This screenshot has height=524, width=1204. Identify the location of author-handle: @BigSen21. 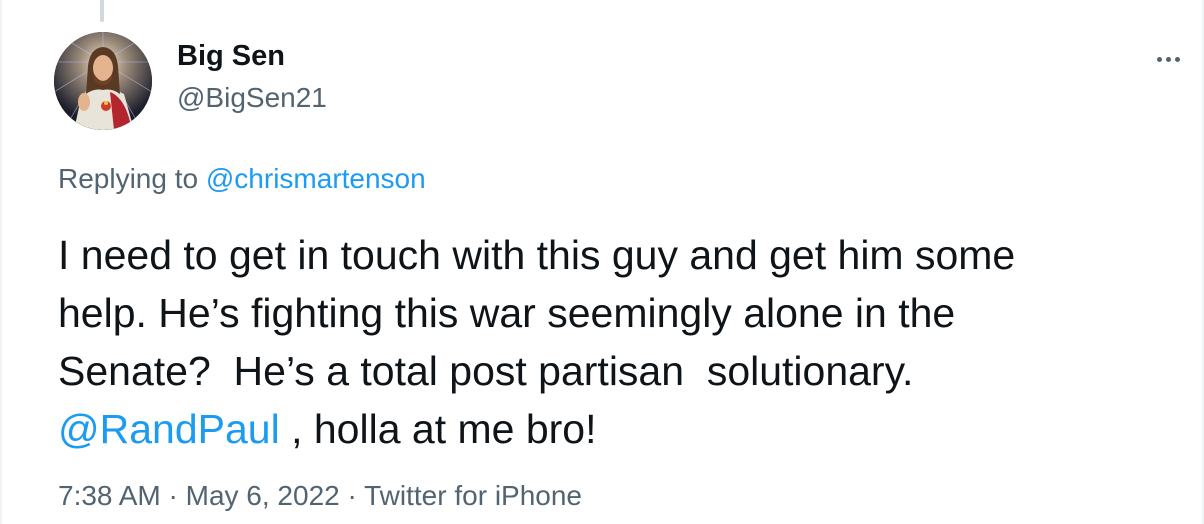
(252, 98).